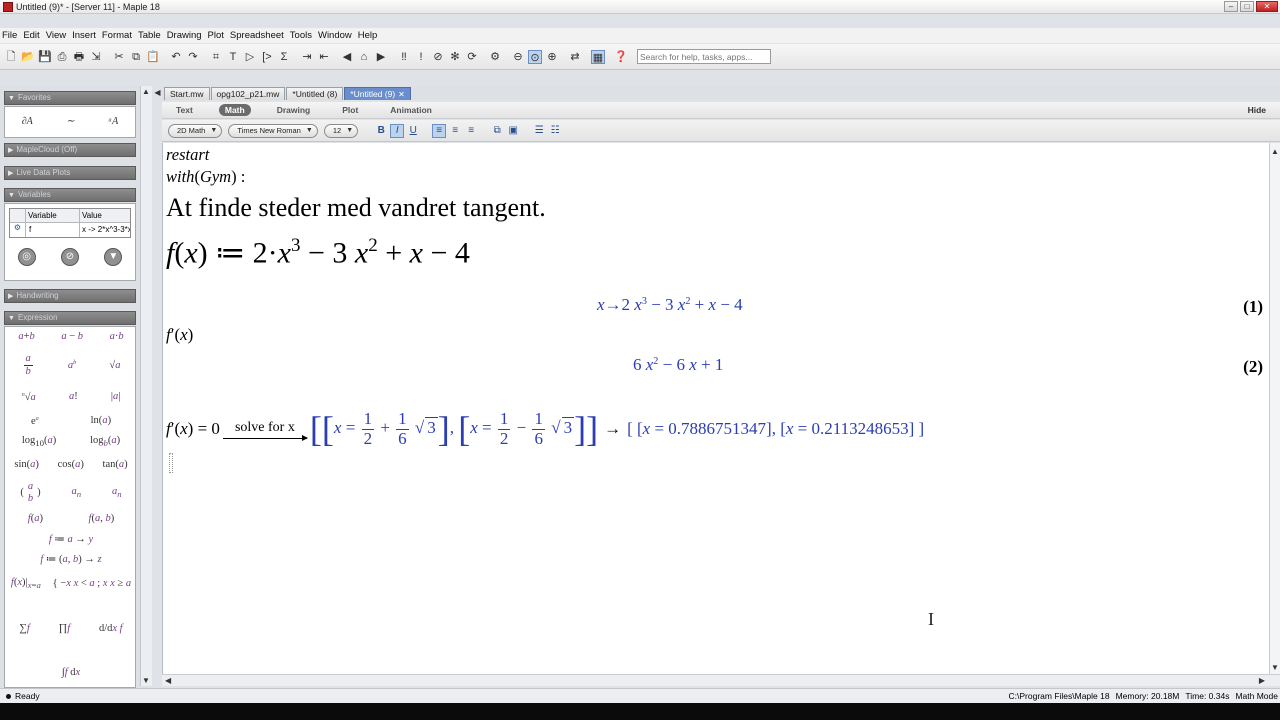 The height and width of the screenshot is (720, 1280). Describe the element at coordinates (70, 195) in the screenshot. I see `palette-header-variables: ▼ Variables` at that location.